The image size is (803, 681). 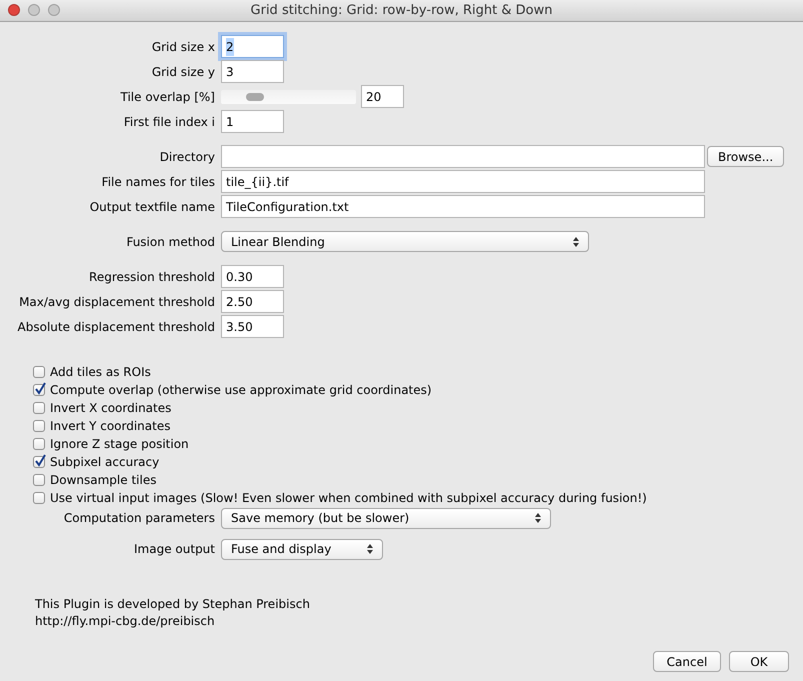 I want to click on field-label: Absolute displacement threshold, so click(x=116, y=327).